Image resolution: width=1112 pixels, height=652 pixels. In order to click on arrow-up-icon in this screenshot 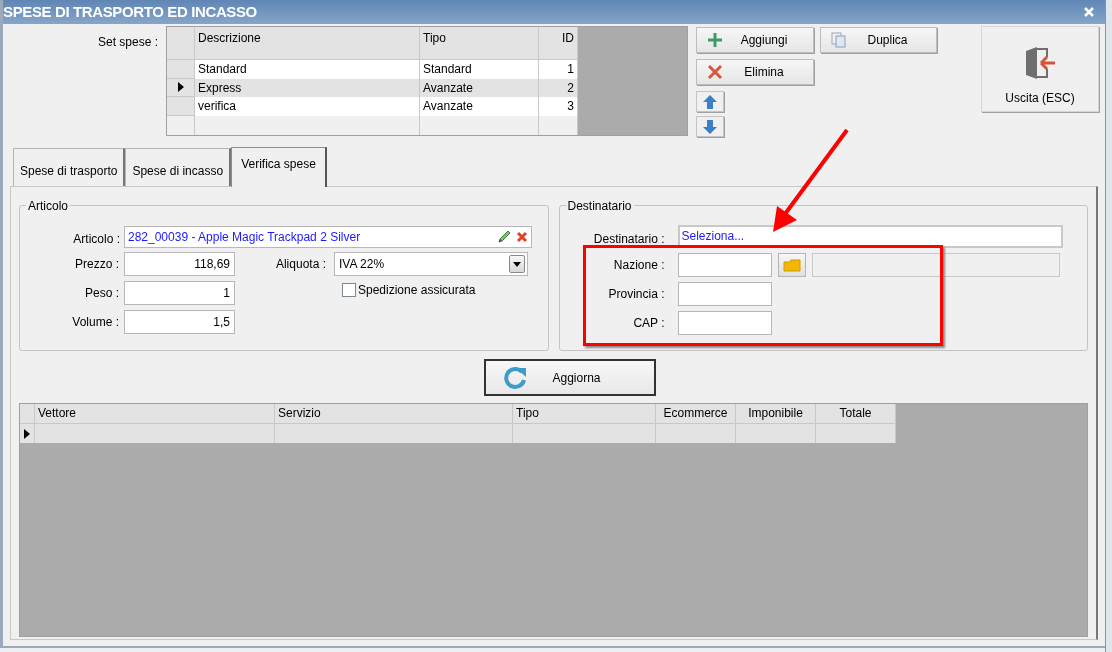, I will do `click(710, 101)`.